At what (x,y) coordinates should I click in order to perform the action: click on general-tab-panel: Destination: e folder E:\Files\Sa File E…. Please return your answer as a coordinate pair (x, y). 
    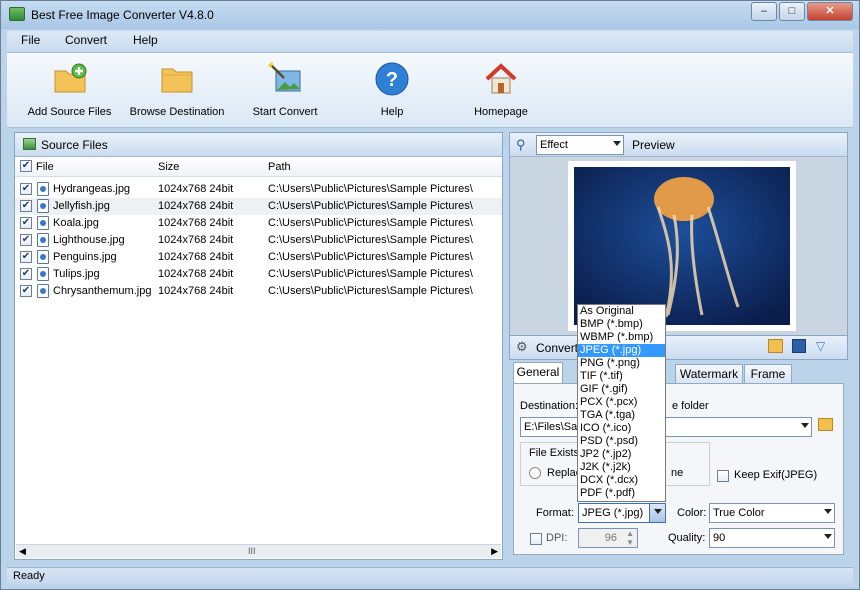
    Looking at the image, I should click on (678, 469).